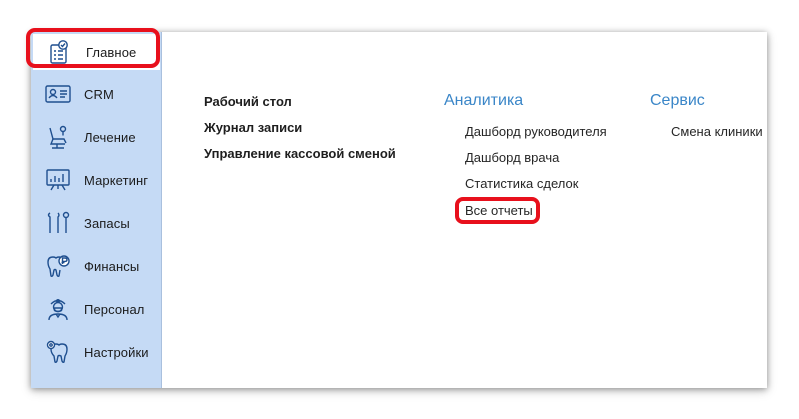 Image resolution: width=799 pixels, height=419 pixels. What do you see at coordinates (58, 180) in the screenshot?
I see `chart-board-icon` at bounding box center [58, 180].